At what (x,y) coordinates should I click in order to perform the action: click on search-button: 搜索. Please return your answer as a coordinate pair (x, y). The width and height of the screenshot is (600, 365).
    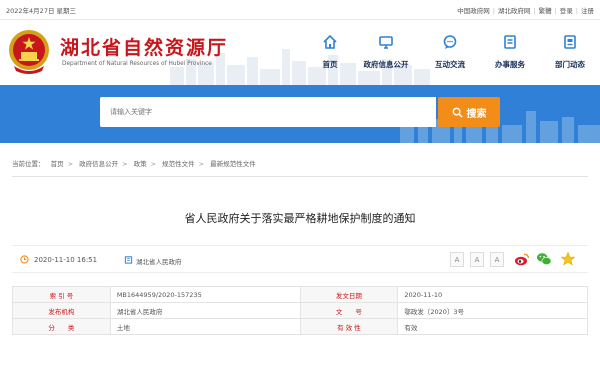
    Looking at the image, I should click on (469, 112).